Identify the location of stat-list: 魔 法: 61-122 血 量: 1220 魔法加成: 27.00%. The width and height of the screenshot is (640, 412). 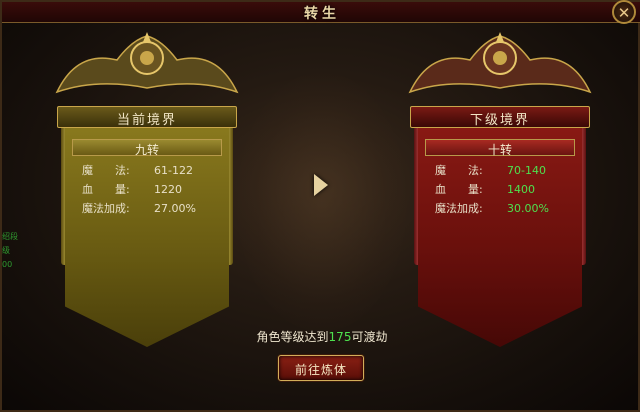
(157, 189).